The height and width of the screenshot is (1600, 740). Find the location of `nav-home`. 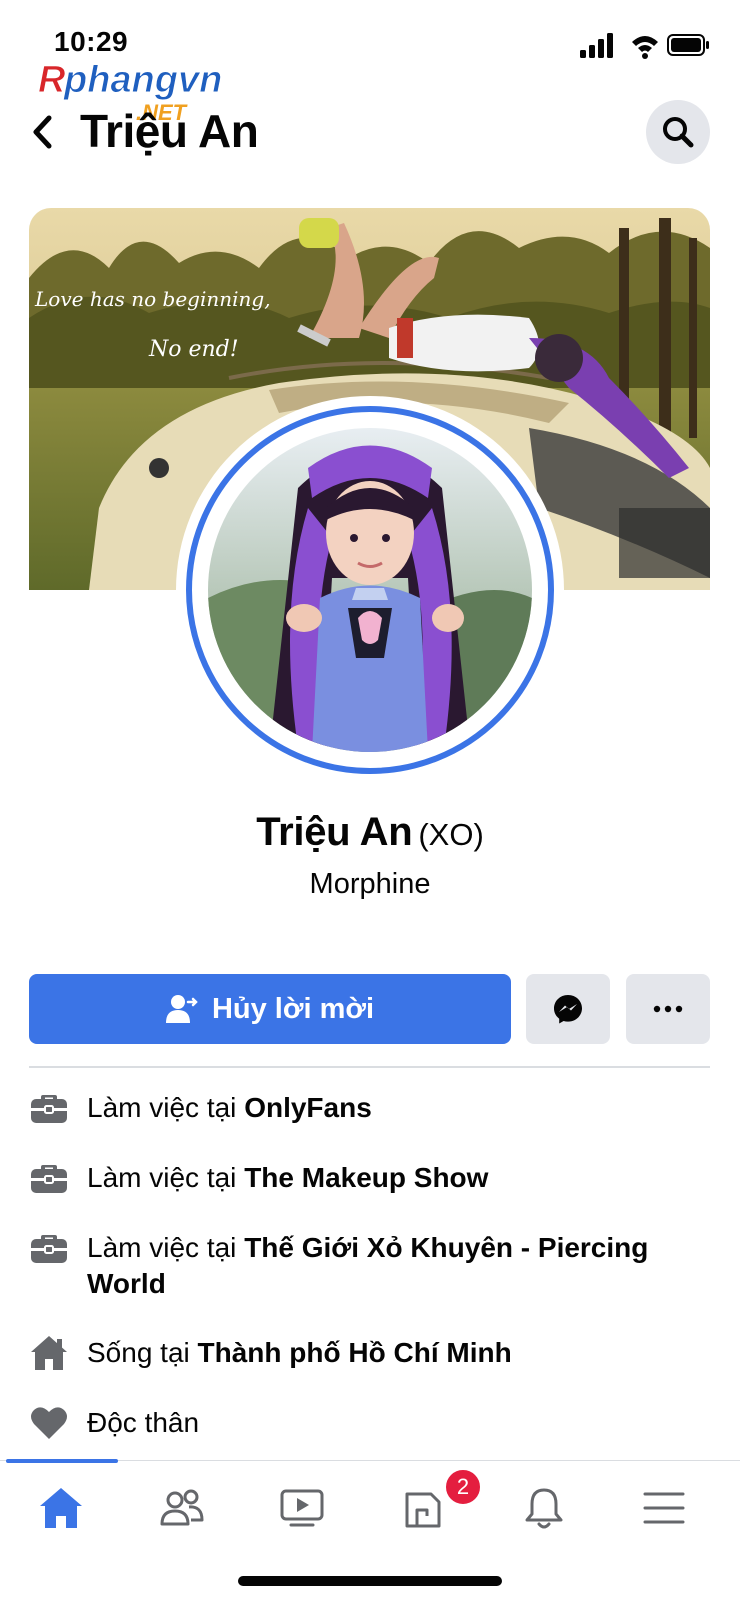

nav-home is located at coordinates (61, 1508).